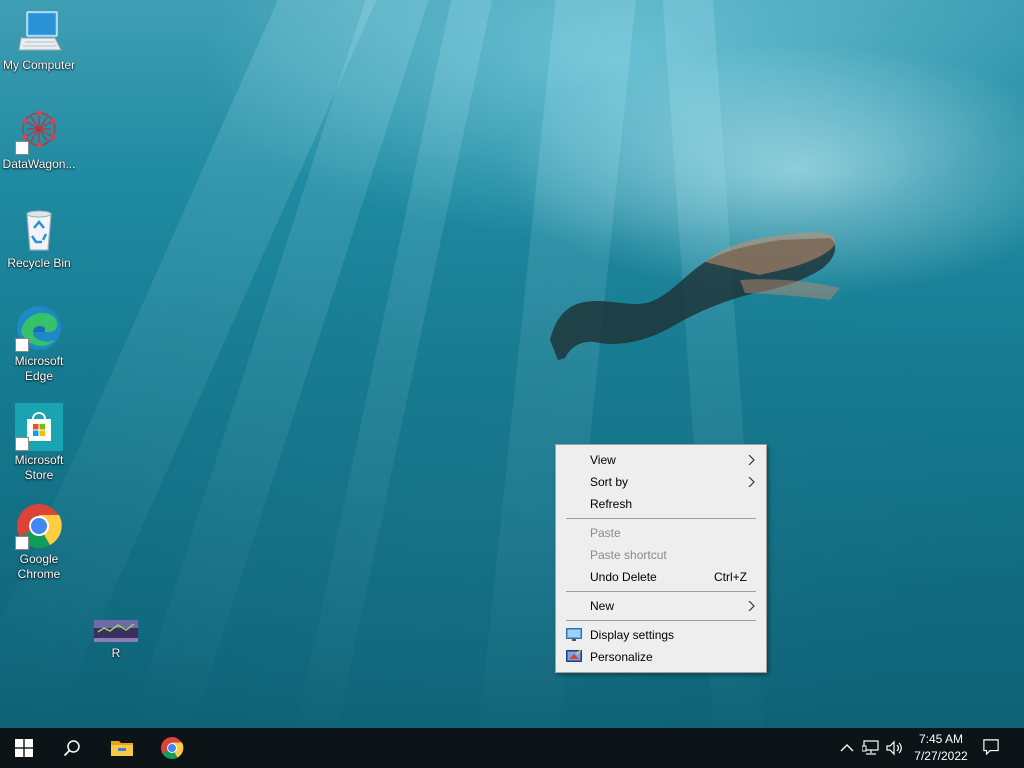 Image resolution: width=1024 pixels, height=768 pixels. What do you see at coordinates (941, 739) in the screenshot?
I see `clock-time: 7:45 AM` at bounding box center [941, 739].